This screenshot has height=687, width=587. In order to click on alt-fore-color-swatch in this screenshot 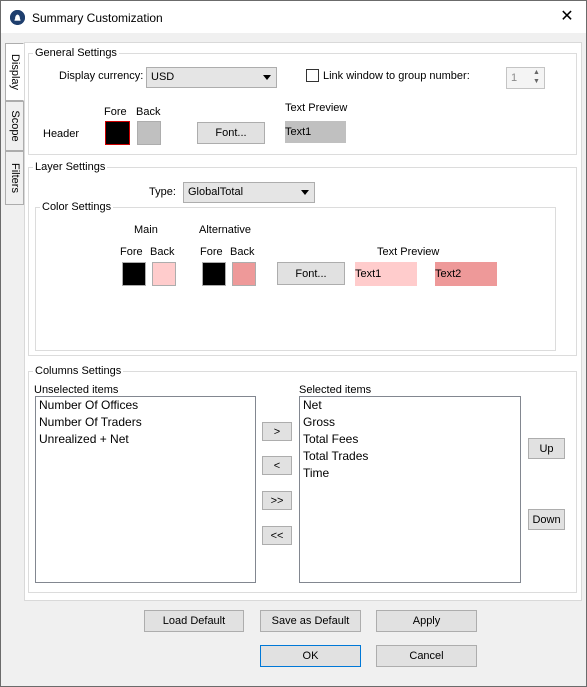, I will do `click(214, 274)`.